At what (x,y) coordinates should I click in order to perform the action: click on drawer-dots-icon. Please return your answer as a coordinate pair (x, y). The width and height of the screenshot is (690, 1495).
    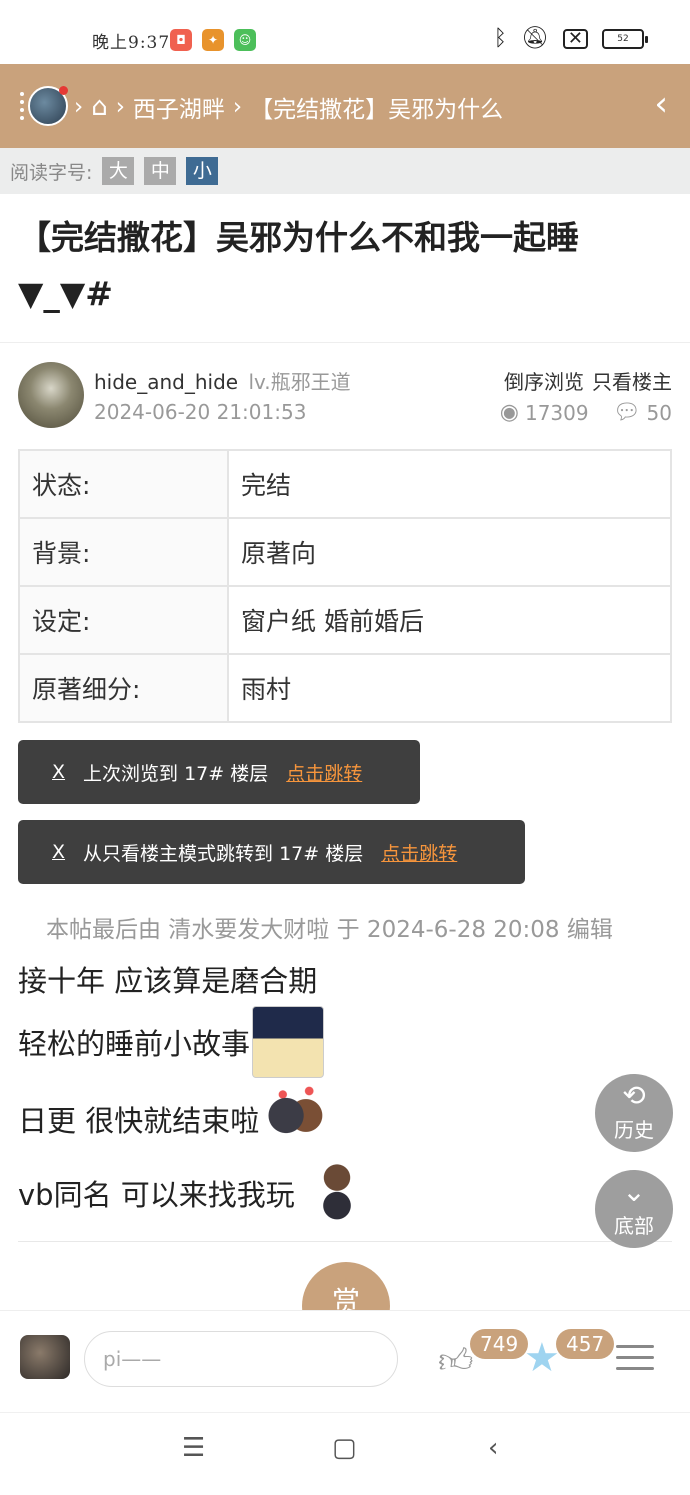
    Looking at the image, I should click on (23, 108).